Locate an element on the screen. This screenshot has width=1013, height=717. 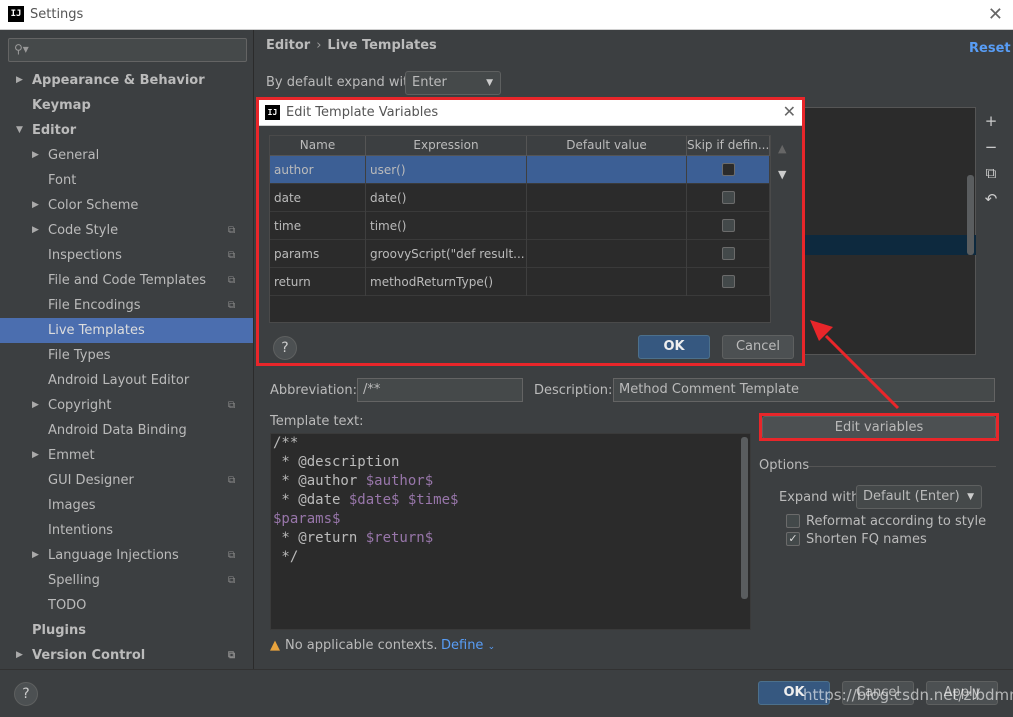
define-link: Define ⌄ is located at coordinates (468, 645).